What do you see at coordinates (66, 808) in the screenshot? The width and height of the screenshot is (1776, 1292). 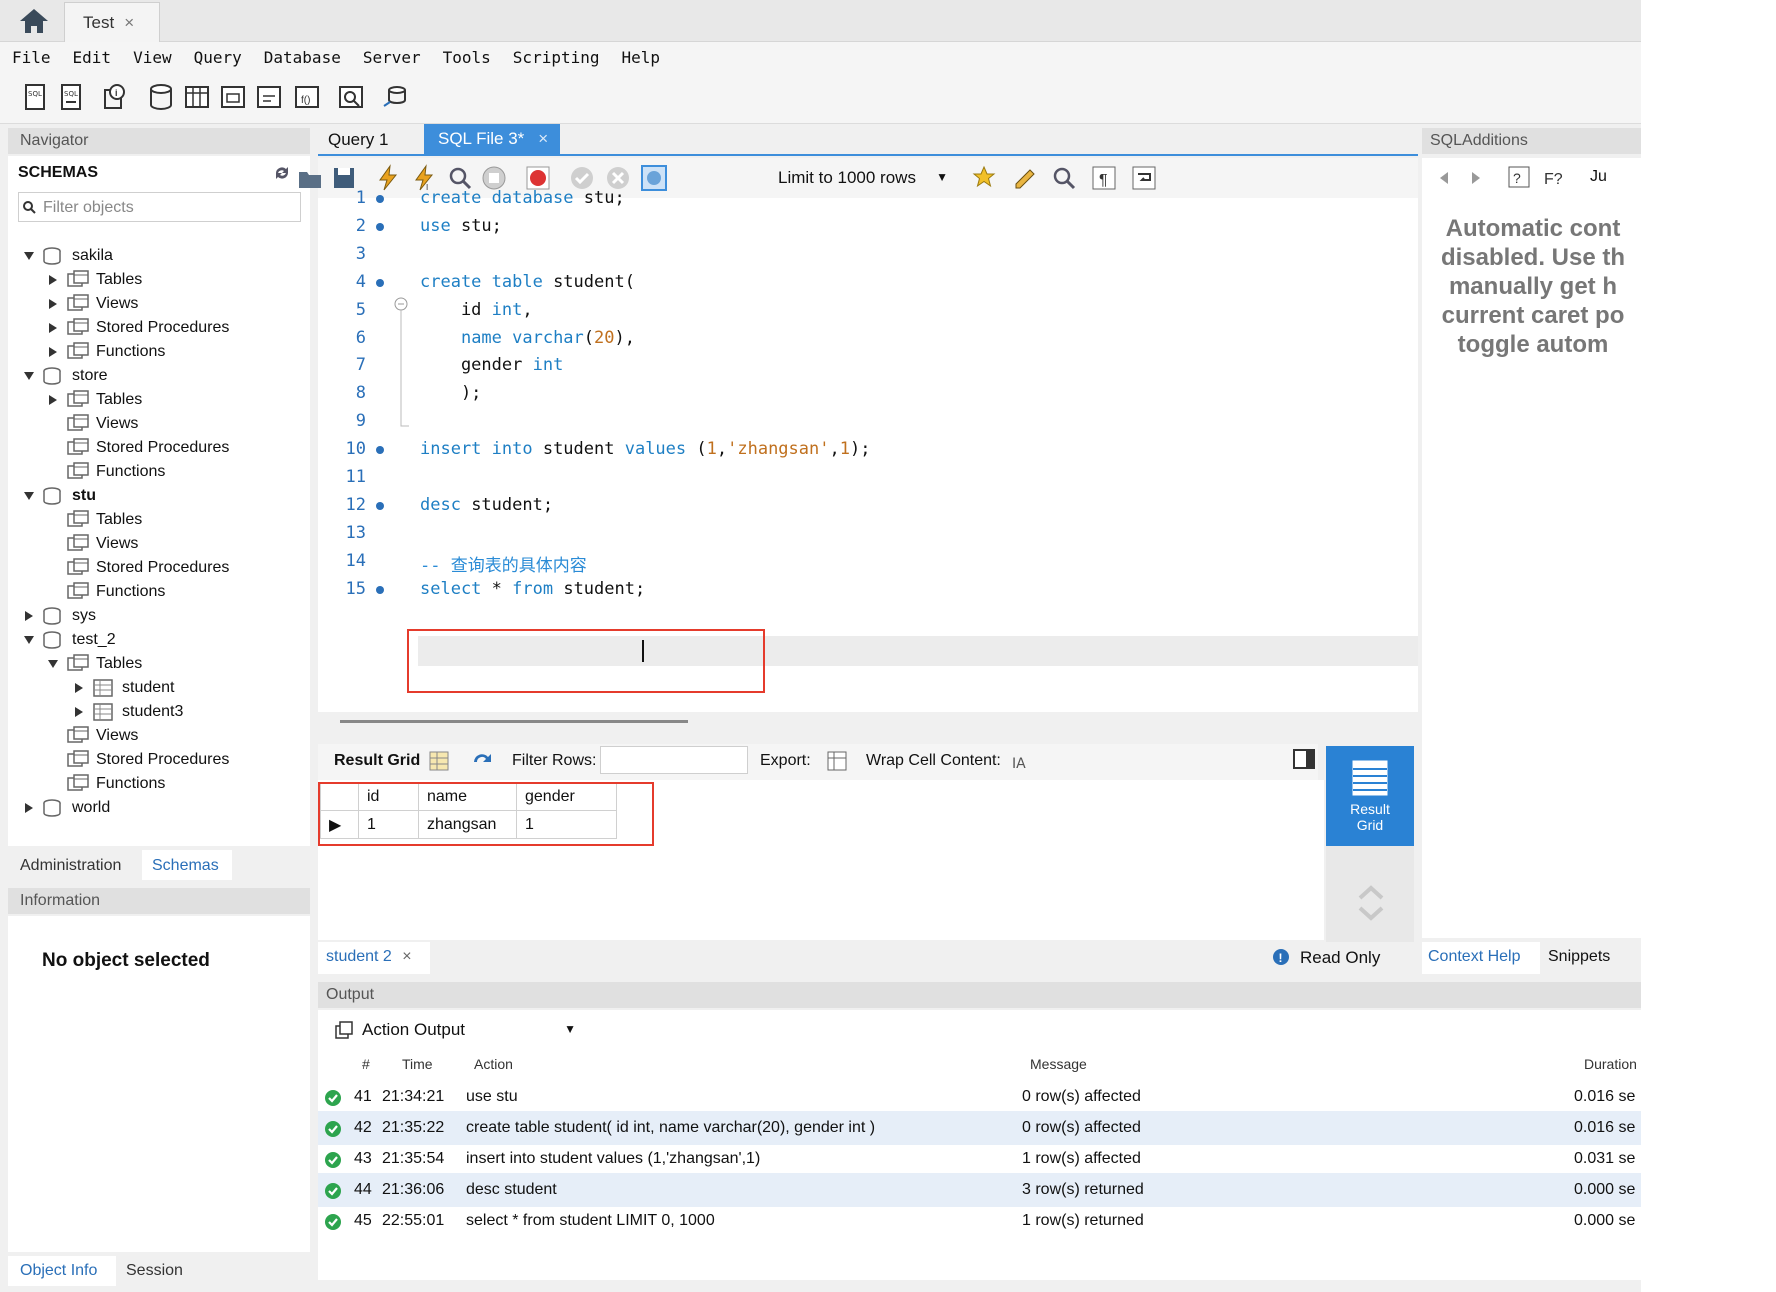 I see `tree-schema: world` at bounding box center [66, 808].